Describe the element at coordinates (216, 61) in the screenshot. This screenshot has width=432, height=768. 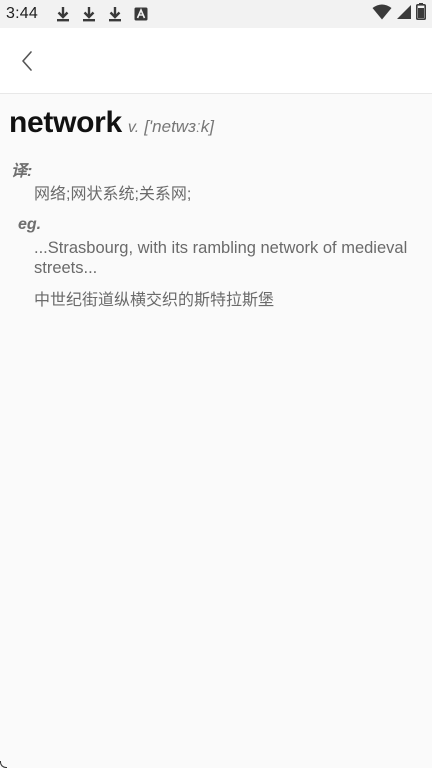
I see `app-bar` at that location.